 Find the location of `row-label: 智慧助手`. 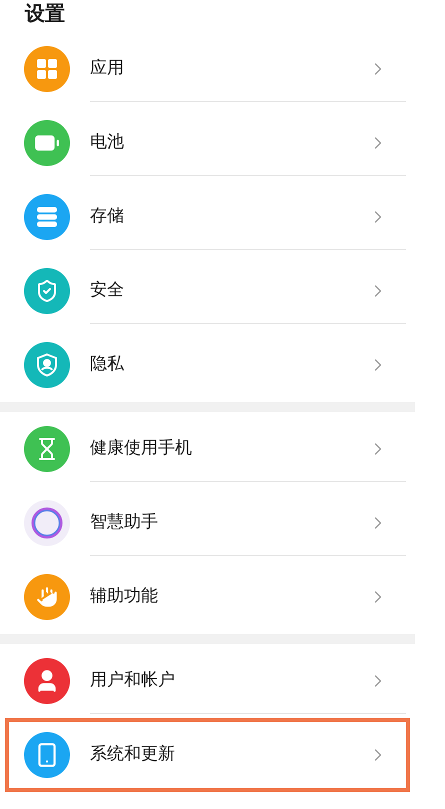

row-label: 智慧助手 is located at coordinates (124, 522).